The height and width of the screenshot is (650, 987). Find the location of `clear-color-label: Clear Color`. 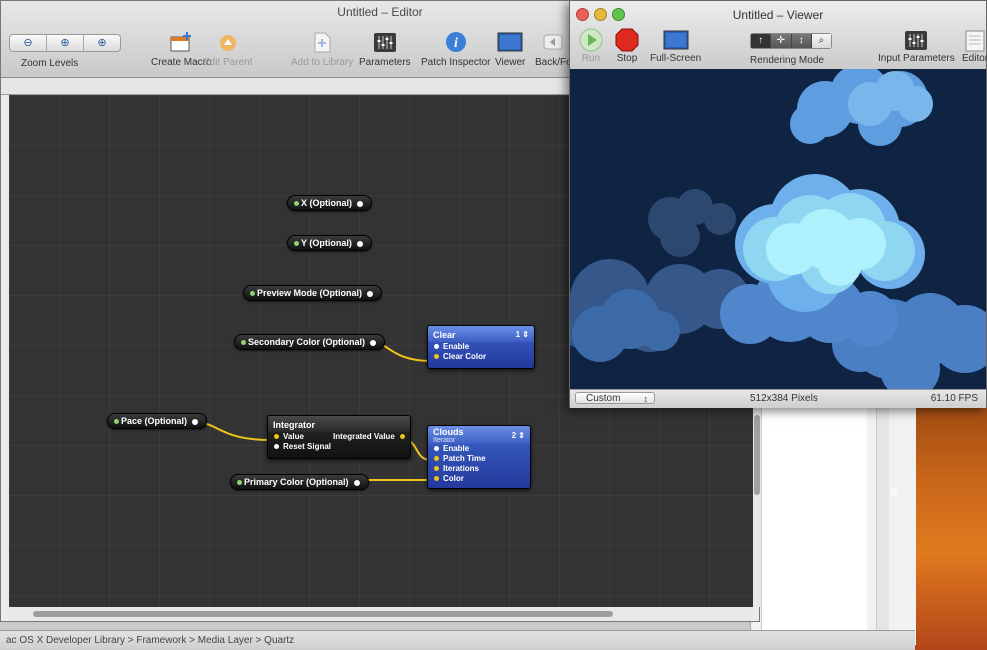

clear-color-label: Clear Color is located at coordinates (465, 356).